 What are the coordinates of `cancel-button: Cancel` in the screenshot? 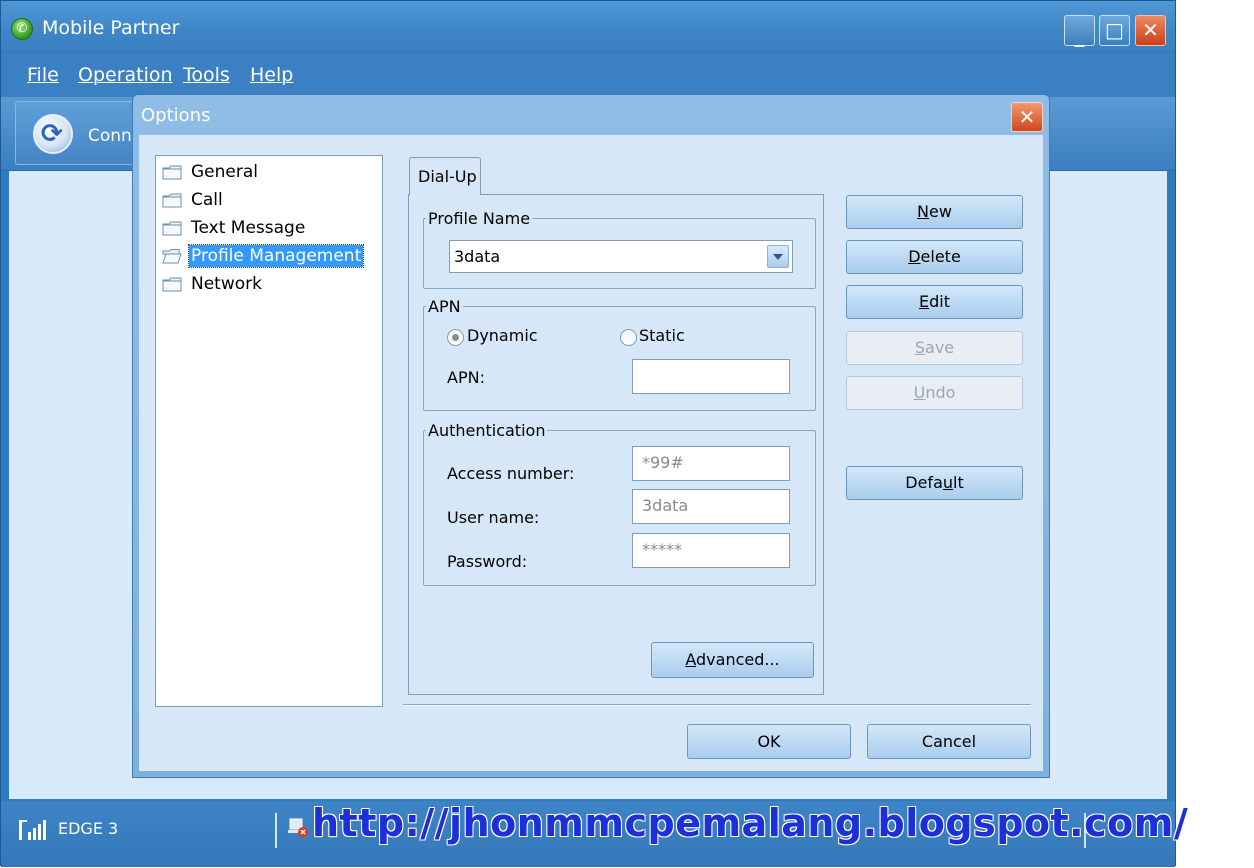 It's located at (949, 741).